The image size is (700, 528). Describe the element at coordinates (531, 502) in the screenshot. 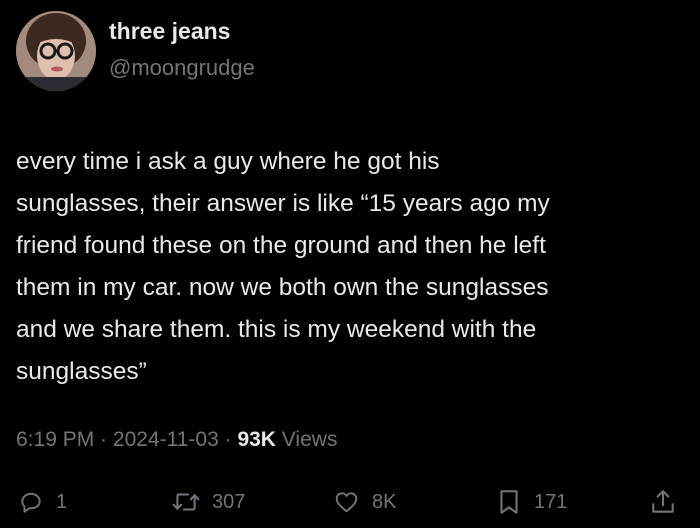

I see `bookmark-button: 171` at that location.